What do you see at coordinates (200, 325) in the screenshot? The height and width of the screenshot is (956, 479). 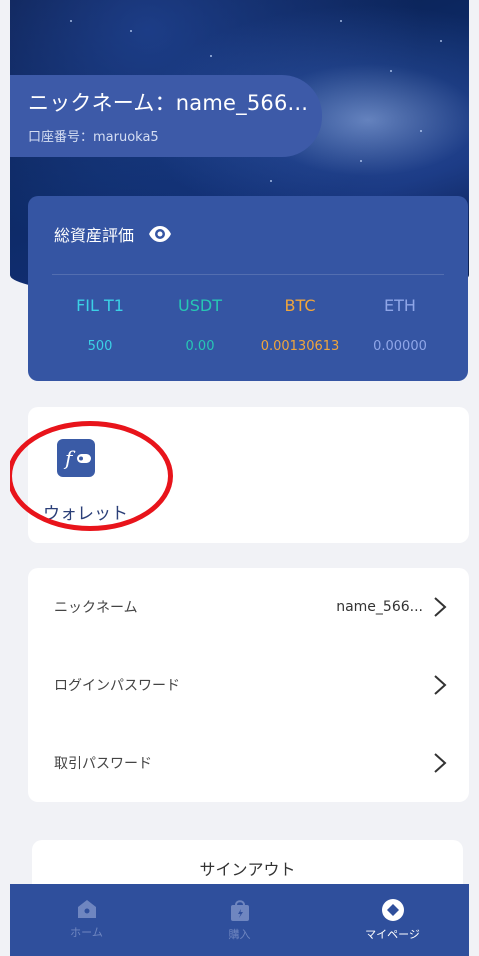 I see `coin-usdt: USDT 0.00` at bounding box center [200, 325].